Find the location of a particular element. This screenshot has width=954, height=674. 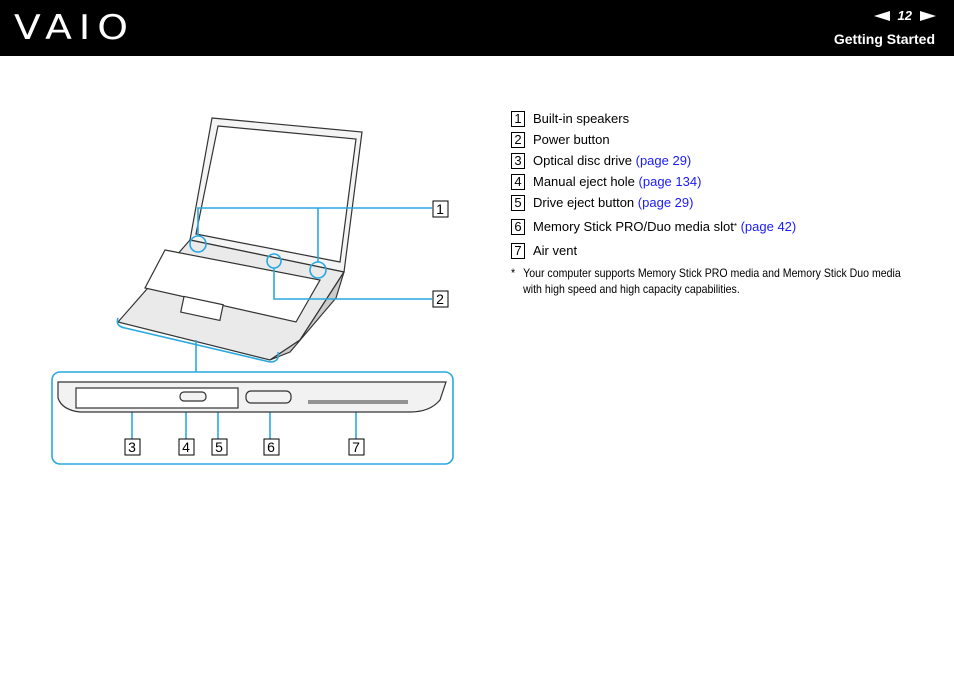

list-item: 2 Power button is located at coordinates (732, 139).